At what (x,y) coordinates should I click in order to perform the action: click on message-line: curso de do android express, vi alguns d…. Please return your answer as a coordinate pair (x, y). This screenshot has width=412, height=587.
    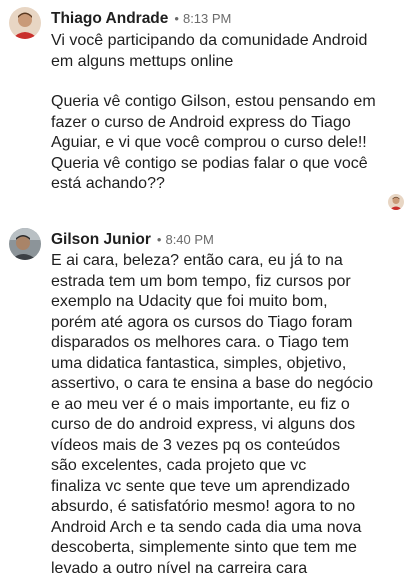
    Looking at the image, I should click on (203, 424).